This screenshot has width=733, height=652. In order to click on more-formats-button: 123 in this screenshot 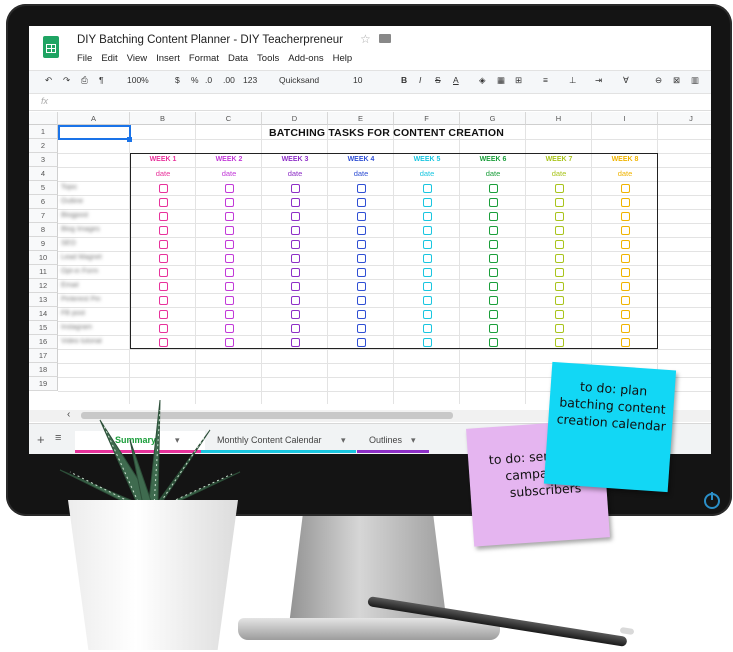, I will do `click(250, 80)`.